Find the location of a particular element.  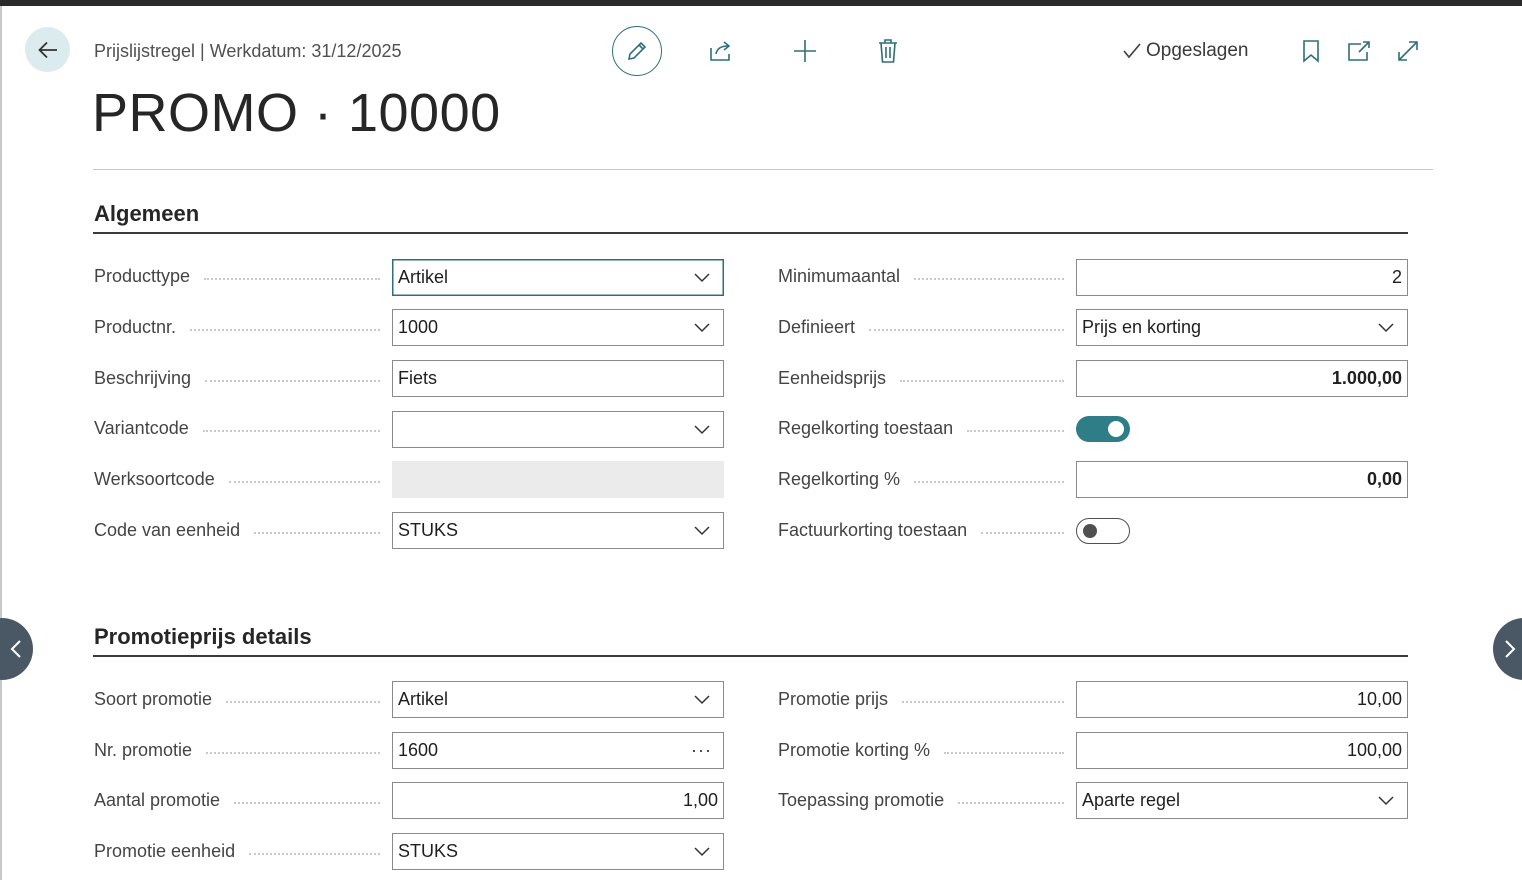

chevron-left-icon is located at coordinates (15, 649).